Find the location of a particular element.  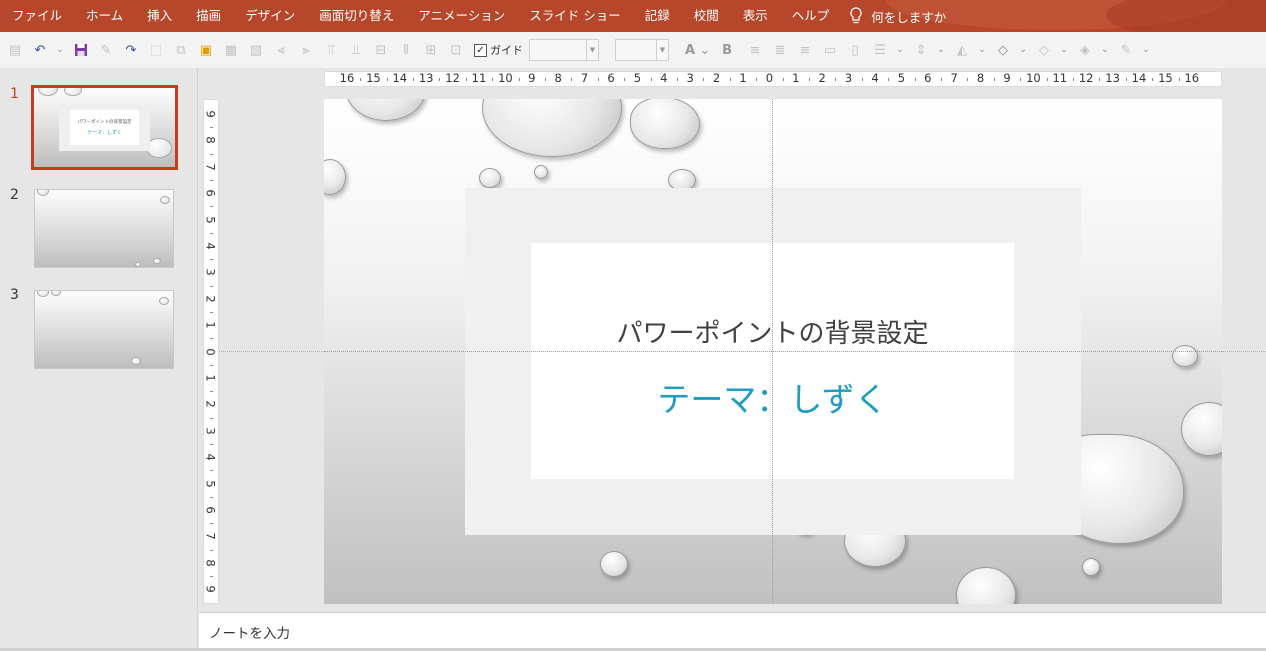

tell-me-search: 何をしますか is located at coordinates (897, 16).